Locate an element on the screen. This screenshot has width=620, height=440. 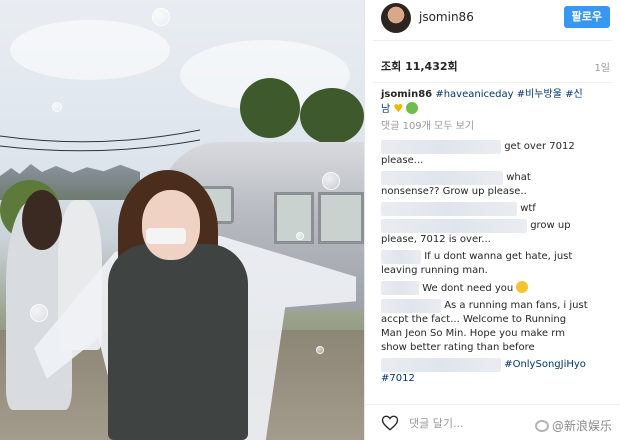
comment-item: wtf is located at coordinates (495, 209).